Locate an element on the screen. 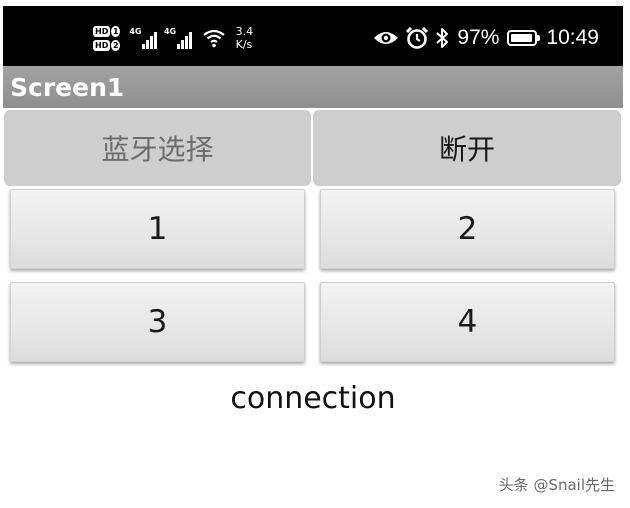 The height and width of the screenshot is (508, 630). clock: 10:49 is located at coordinates (572, 37).